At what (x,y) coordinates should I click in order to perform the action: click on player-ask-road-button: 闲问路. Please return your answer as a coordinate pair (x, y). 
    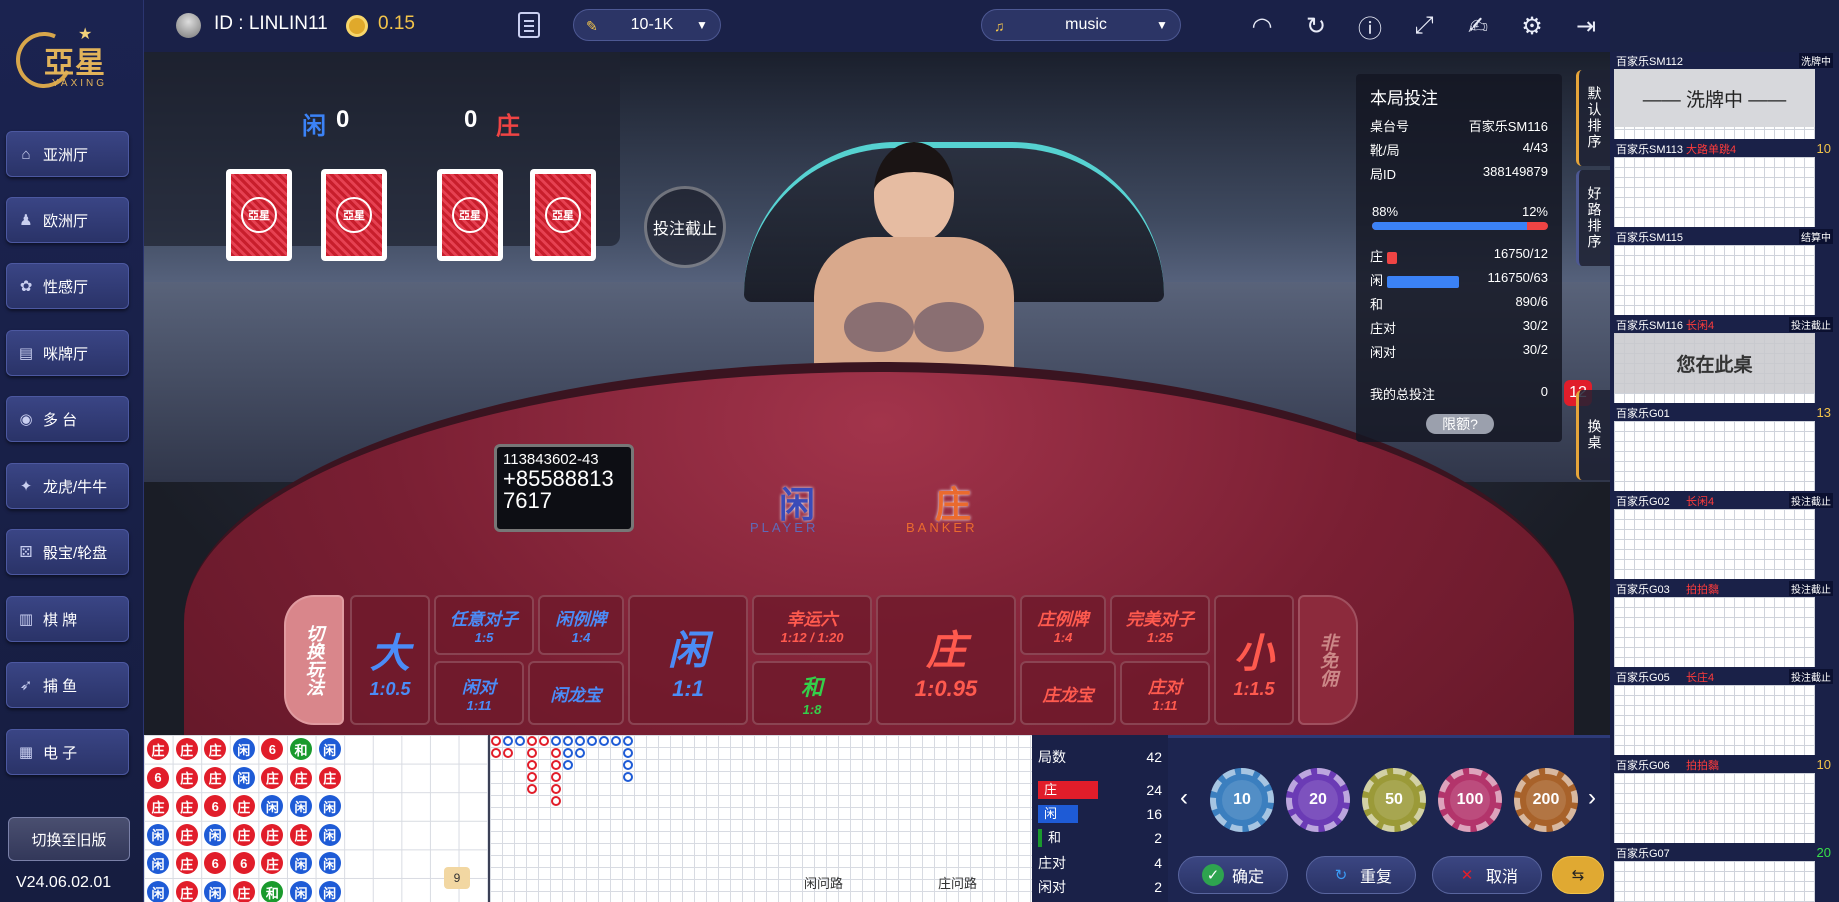
    Looking at the image, I should click on (823, 882).